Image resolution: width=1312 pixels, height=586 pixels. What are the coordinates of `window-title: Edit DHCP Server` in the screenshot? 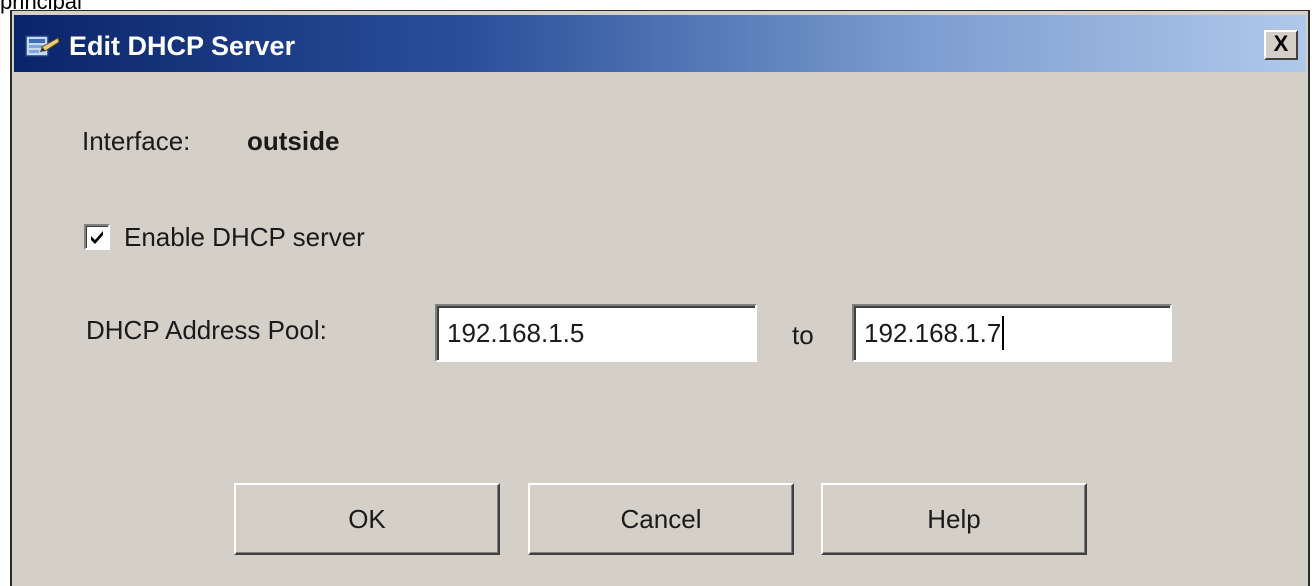 It's located at (182, 46).